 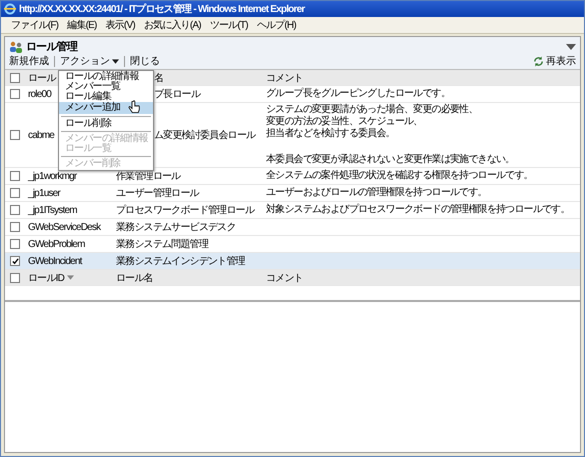 I want to click on menu-item: 表示(V), so click(x=120, y=25).